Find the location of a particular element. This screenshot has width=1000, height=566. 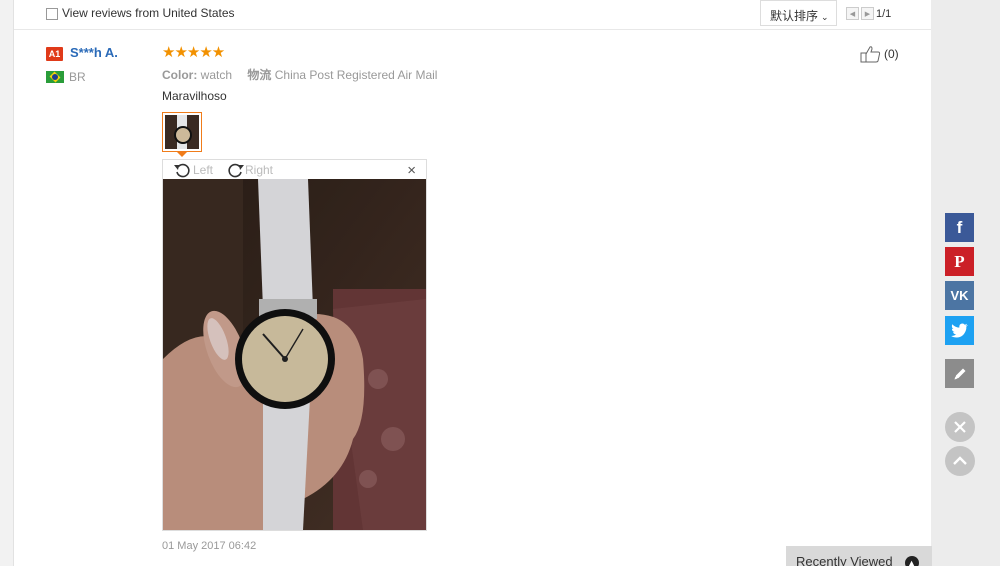

sort-label: 默认排序 is located at coordinates (794, 16).